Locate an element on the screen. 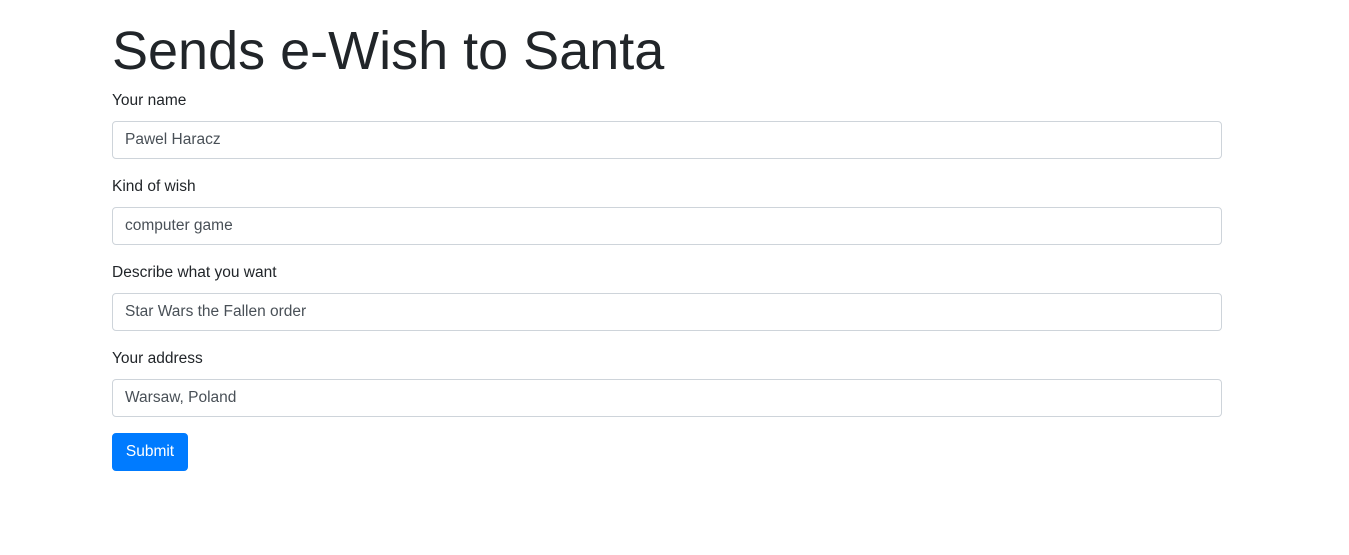 The image size is (1349, 555). page-title: Sends e-Wish to Santa is located at coordinates (388, 51).